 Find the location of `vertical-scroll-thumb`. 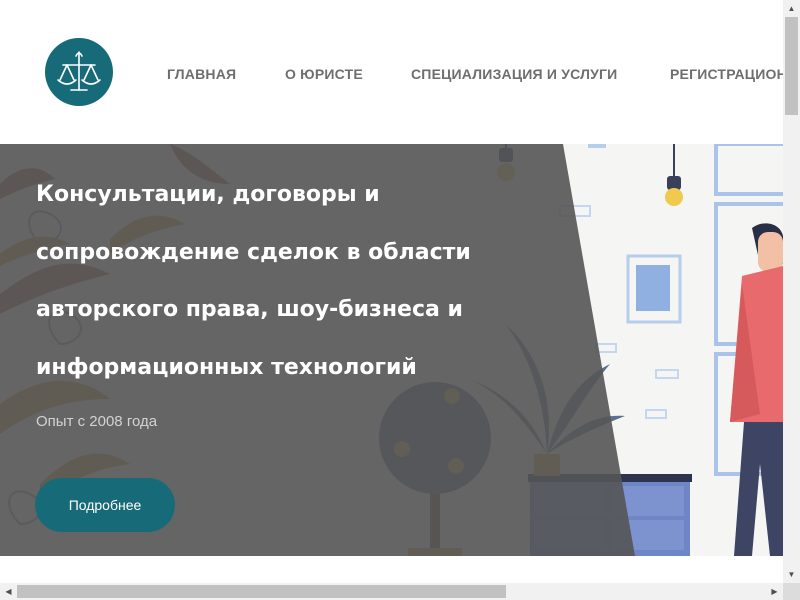

vertical-scroll-thumb is located at coordinates (791, 66).